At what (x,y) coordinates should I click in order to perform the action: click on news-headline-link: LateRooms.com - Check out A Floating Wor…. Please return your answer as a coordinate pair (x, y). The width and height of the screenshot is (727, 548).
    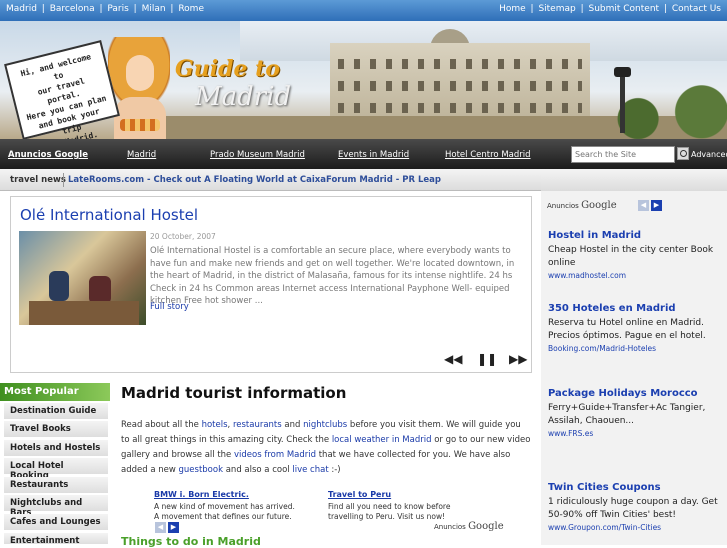
    Looking at the image, I should click on (254, 180).